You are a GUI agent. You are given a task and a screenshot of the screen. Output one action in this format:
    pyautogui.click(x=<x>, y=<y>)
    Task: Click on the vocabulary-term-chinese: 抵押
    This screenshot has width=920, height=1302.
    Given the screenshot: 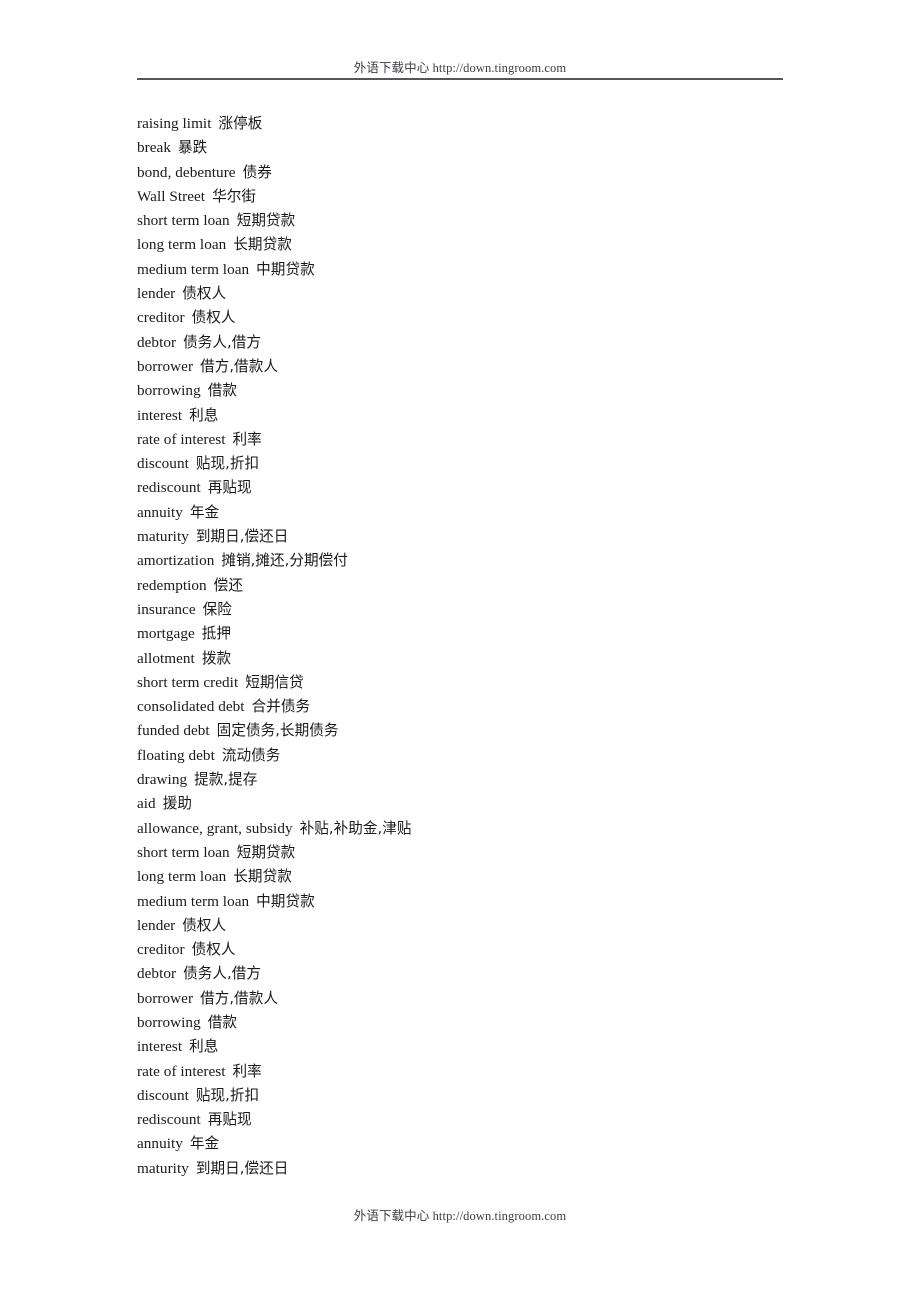 What is the action you would take?
    pyautogui.click(x=216, y=634)
    